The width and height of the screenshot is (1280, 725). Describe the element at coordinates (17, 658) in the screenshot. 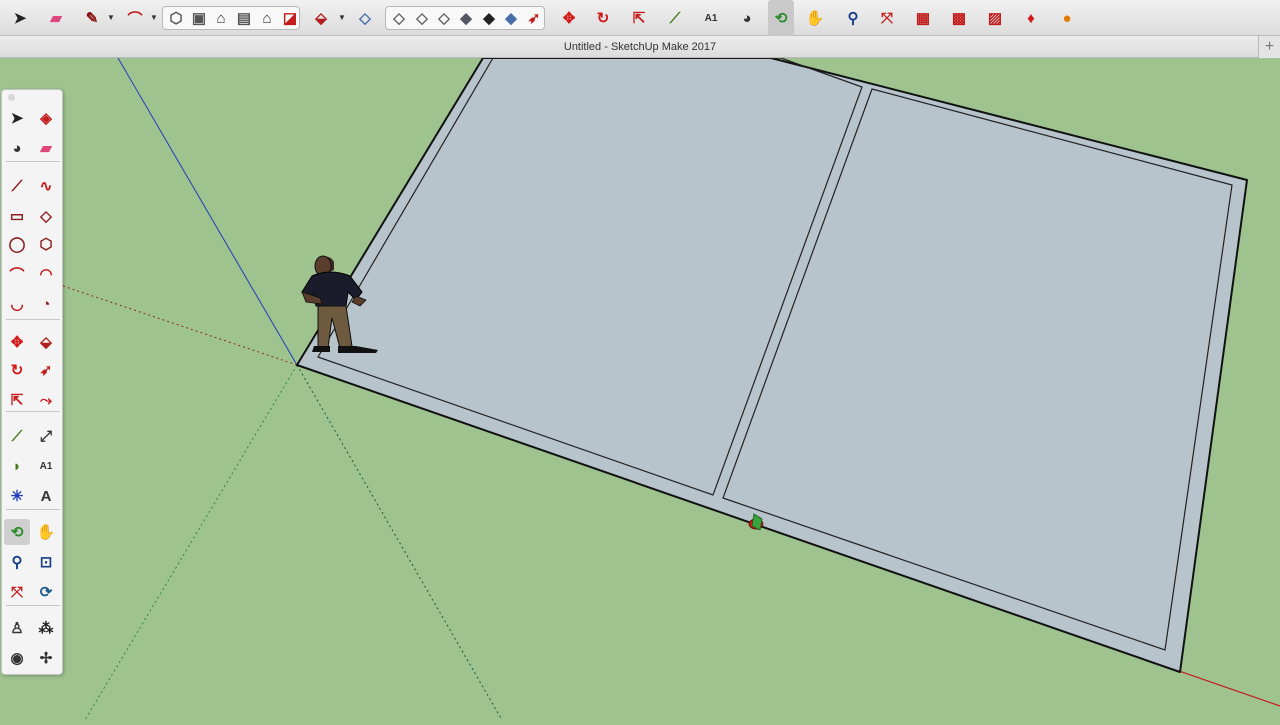

I see `palette-look-around-icon: ◉` at that location.